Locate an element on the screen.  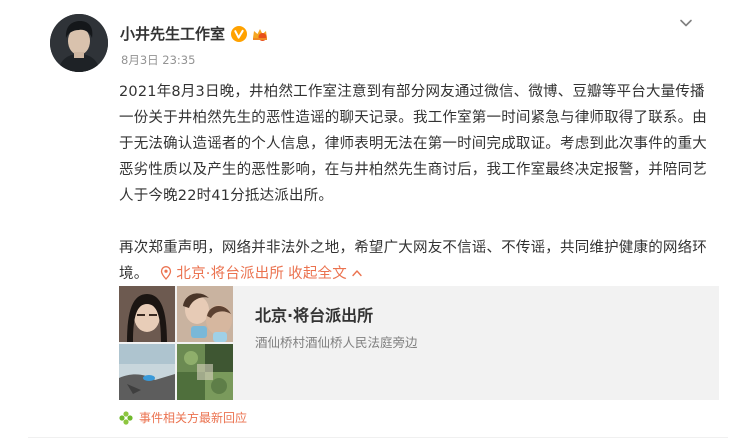
author-avatar is located at coordinates (79, 43).